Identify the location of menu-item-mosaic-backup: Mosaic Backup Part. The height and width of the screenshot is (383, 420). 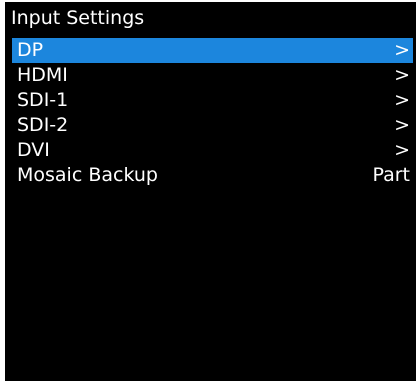
(212, 175).